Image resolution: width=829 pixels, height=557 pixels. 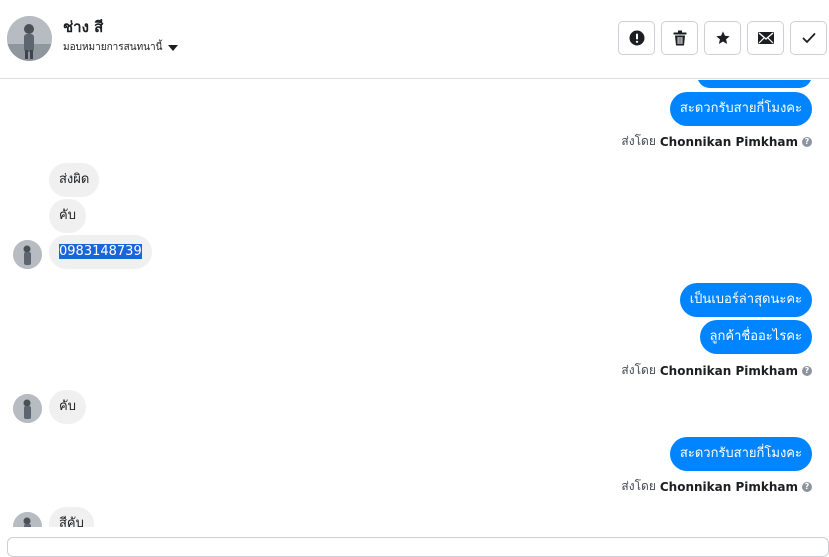 I want to click on mark-spam-button, so click(x=636, y=38).